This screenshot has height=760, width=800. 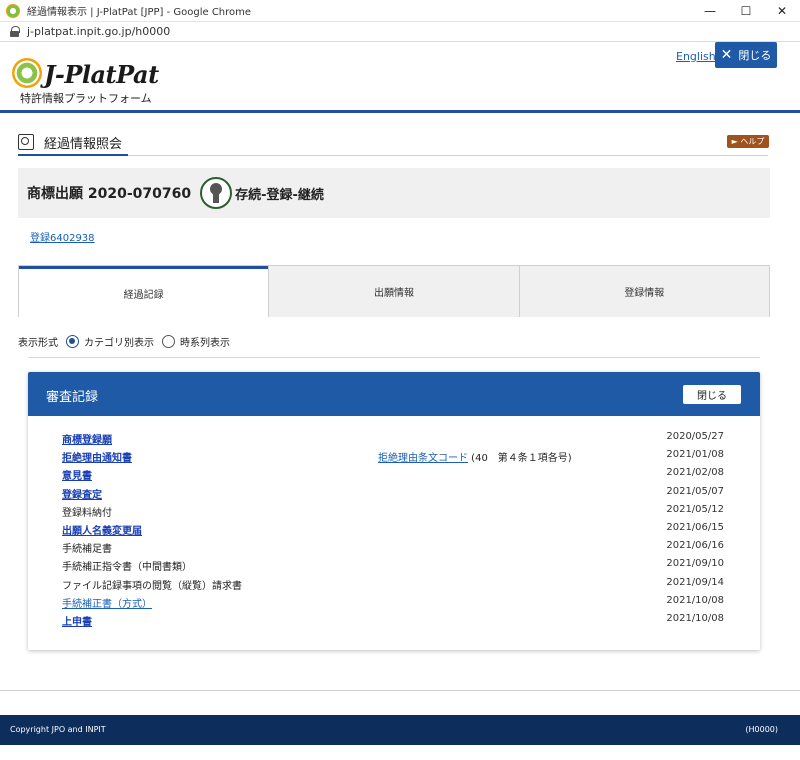 I want to click on record-date: 2021/06/16, so click(x=695, y=546).